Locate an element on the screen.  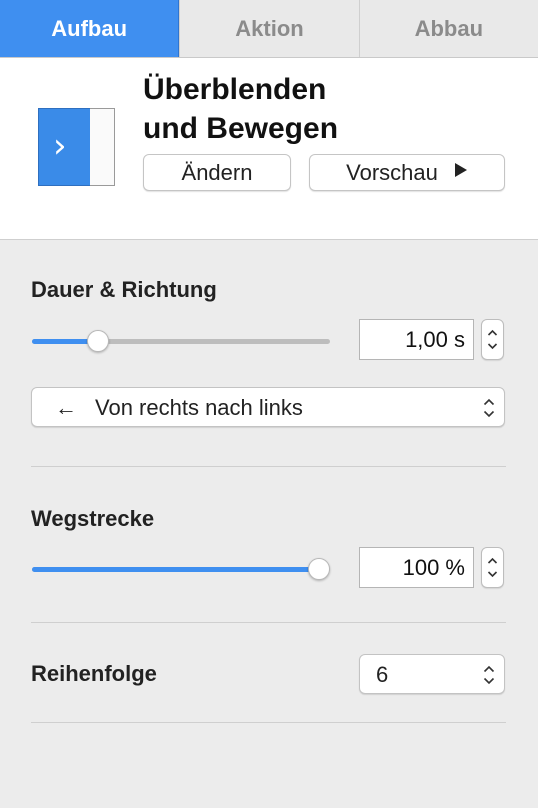
distance-field: 100 % is located at coordinates (416, 567).